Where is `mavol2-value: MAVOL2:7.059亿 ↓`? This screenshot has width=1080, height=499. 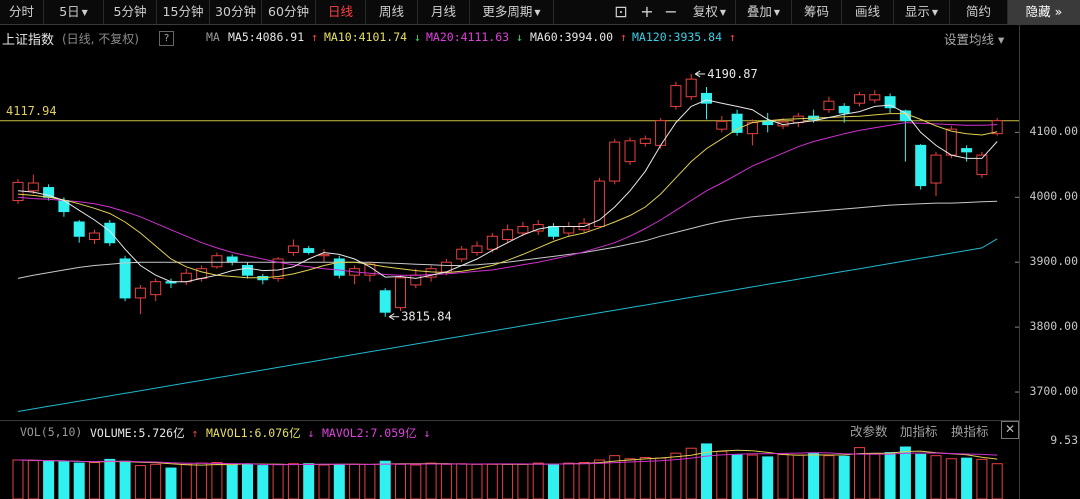
mavol2-value: MAVOL2:7.059亿 ↓ is located at coordinates (376, 433).